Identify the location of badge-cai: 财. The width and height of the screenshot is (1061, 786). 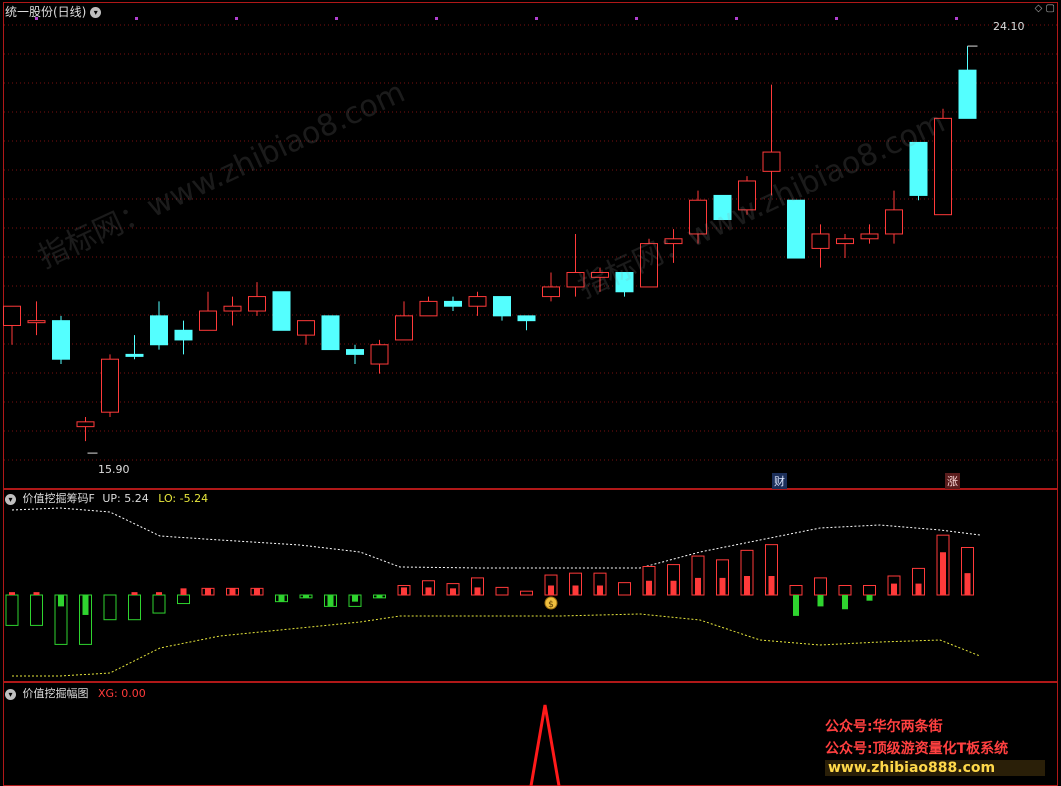
(779, 481).